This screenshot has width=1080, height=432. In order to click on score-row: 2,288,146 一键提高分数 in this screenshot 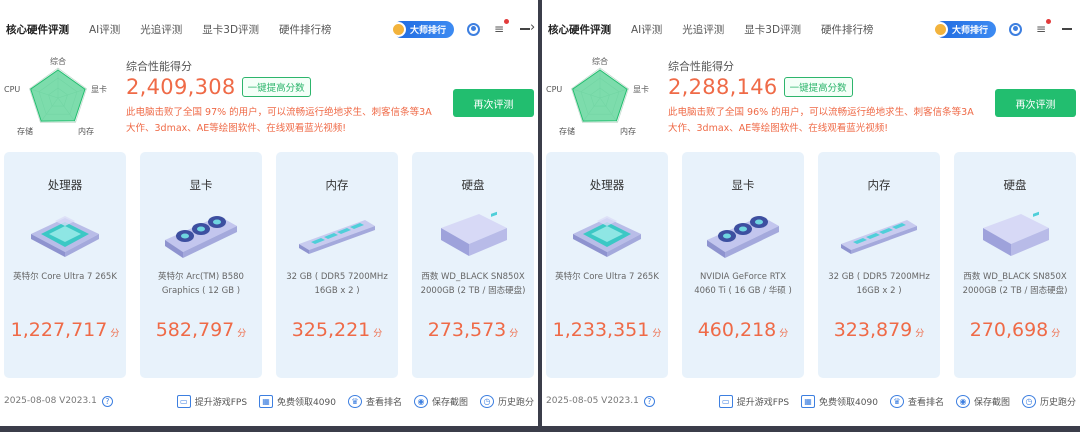, I will do `click(760, 87)`.